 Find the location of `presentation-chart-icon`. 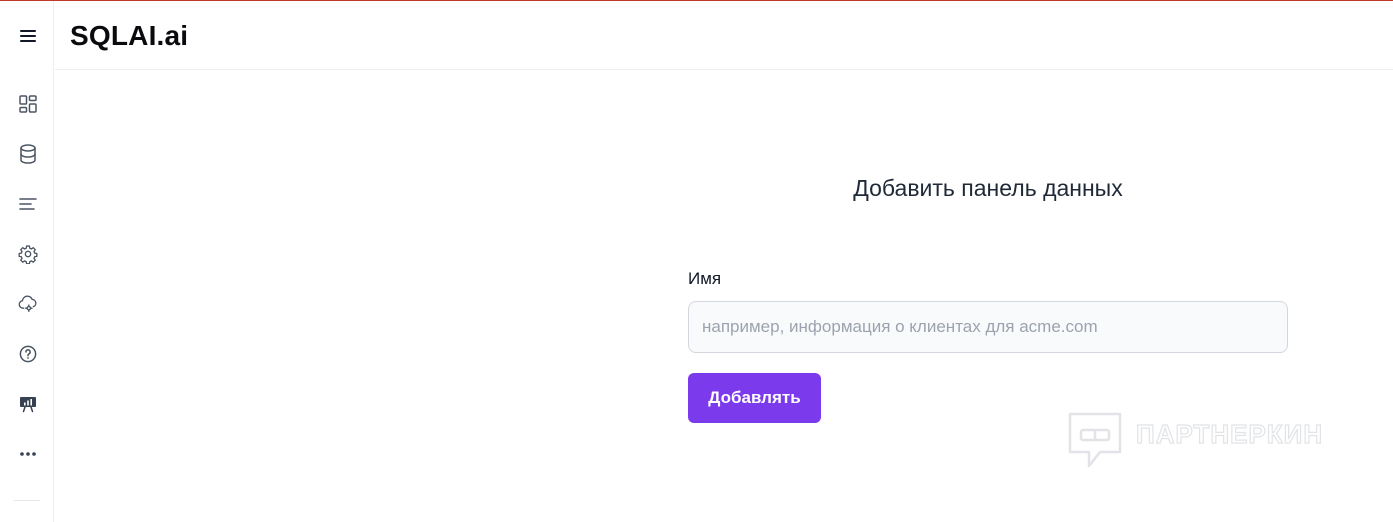

presentation-chart-icon is located at coordinates (28, 404).